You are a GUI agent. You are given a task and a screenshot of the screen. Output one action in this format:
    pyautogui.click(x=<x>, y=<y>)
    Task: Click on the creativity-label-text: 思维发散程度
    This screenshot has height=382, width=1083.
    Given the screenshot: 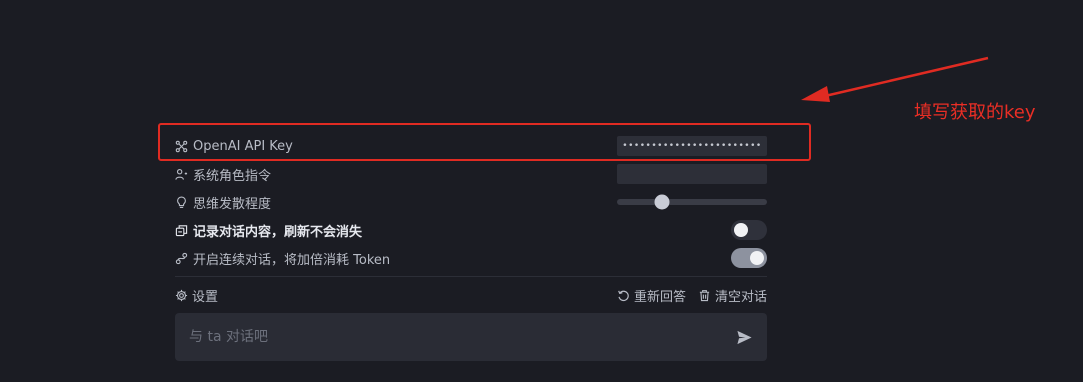 What is the action you would take?
    pyautogui.click(x=232, y=204)
    